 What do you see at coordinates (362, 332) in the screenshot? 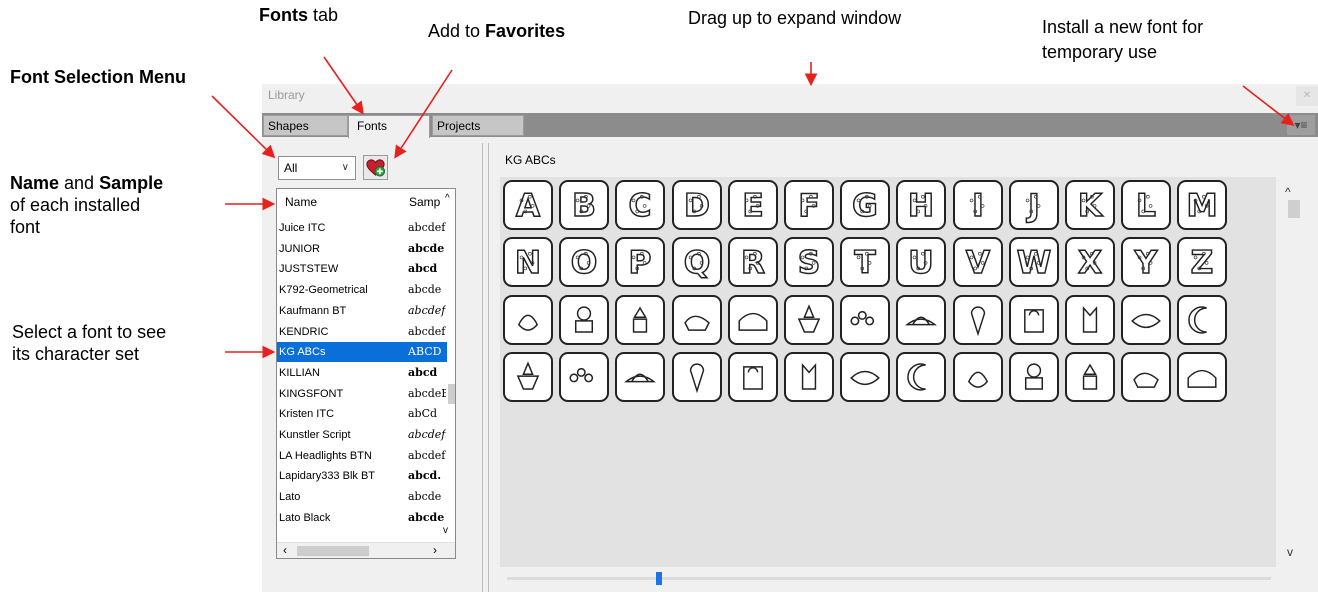
I see `font-list-item: KENDRIC abcdef` at bounding box center [362, 332].